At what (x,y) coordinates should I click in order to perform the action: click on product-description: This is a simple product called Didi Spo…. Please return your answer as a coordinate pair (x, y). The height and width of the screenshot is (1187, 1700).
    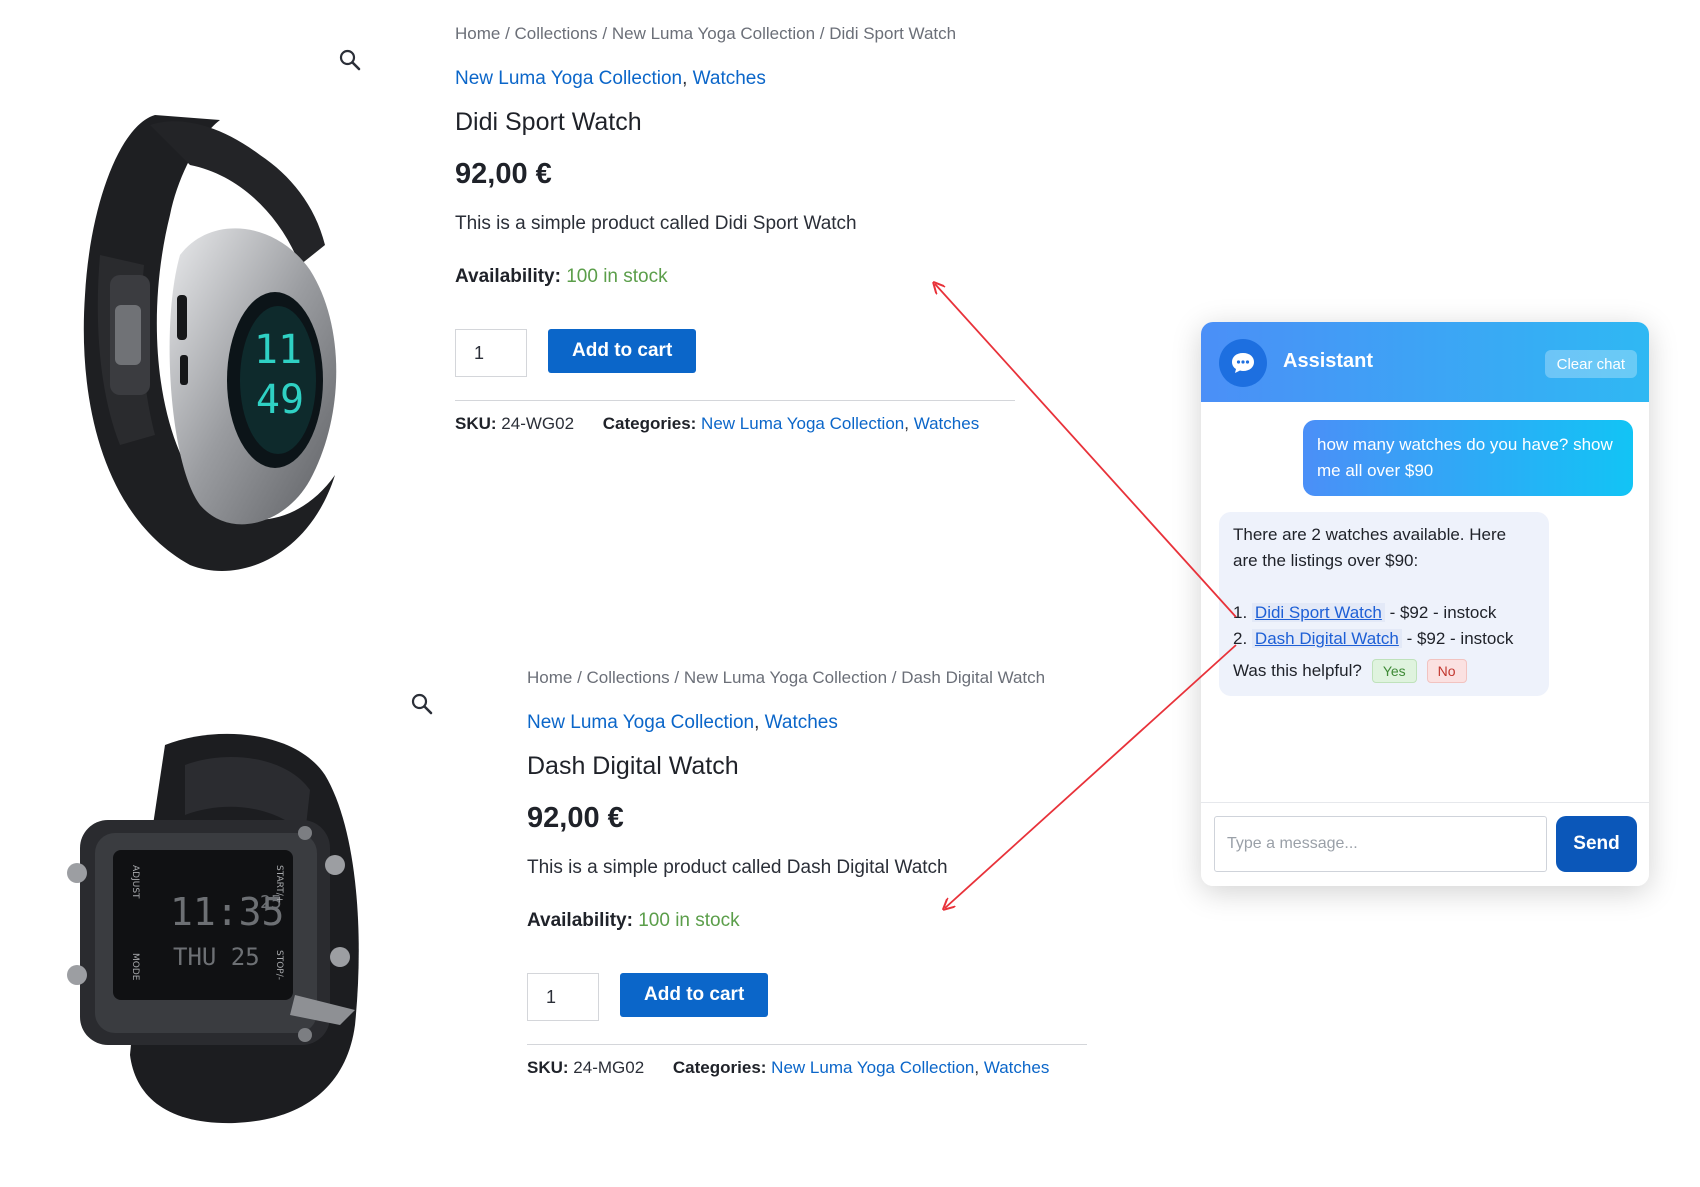
    Looking at the image, I should click on (656, 223).